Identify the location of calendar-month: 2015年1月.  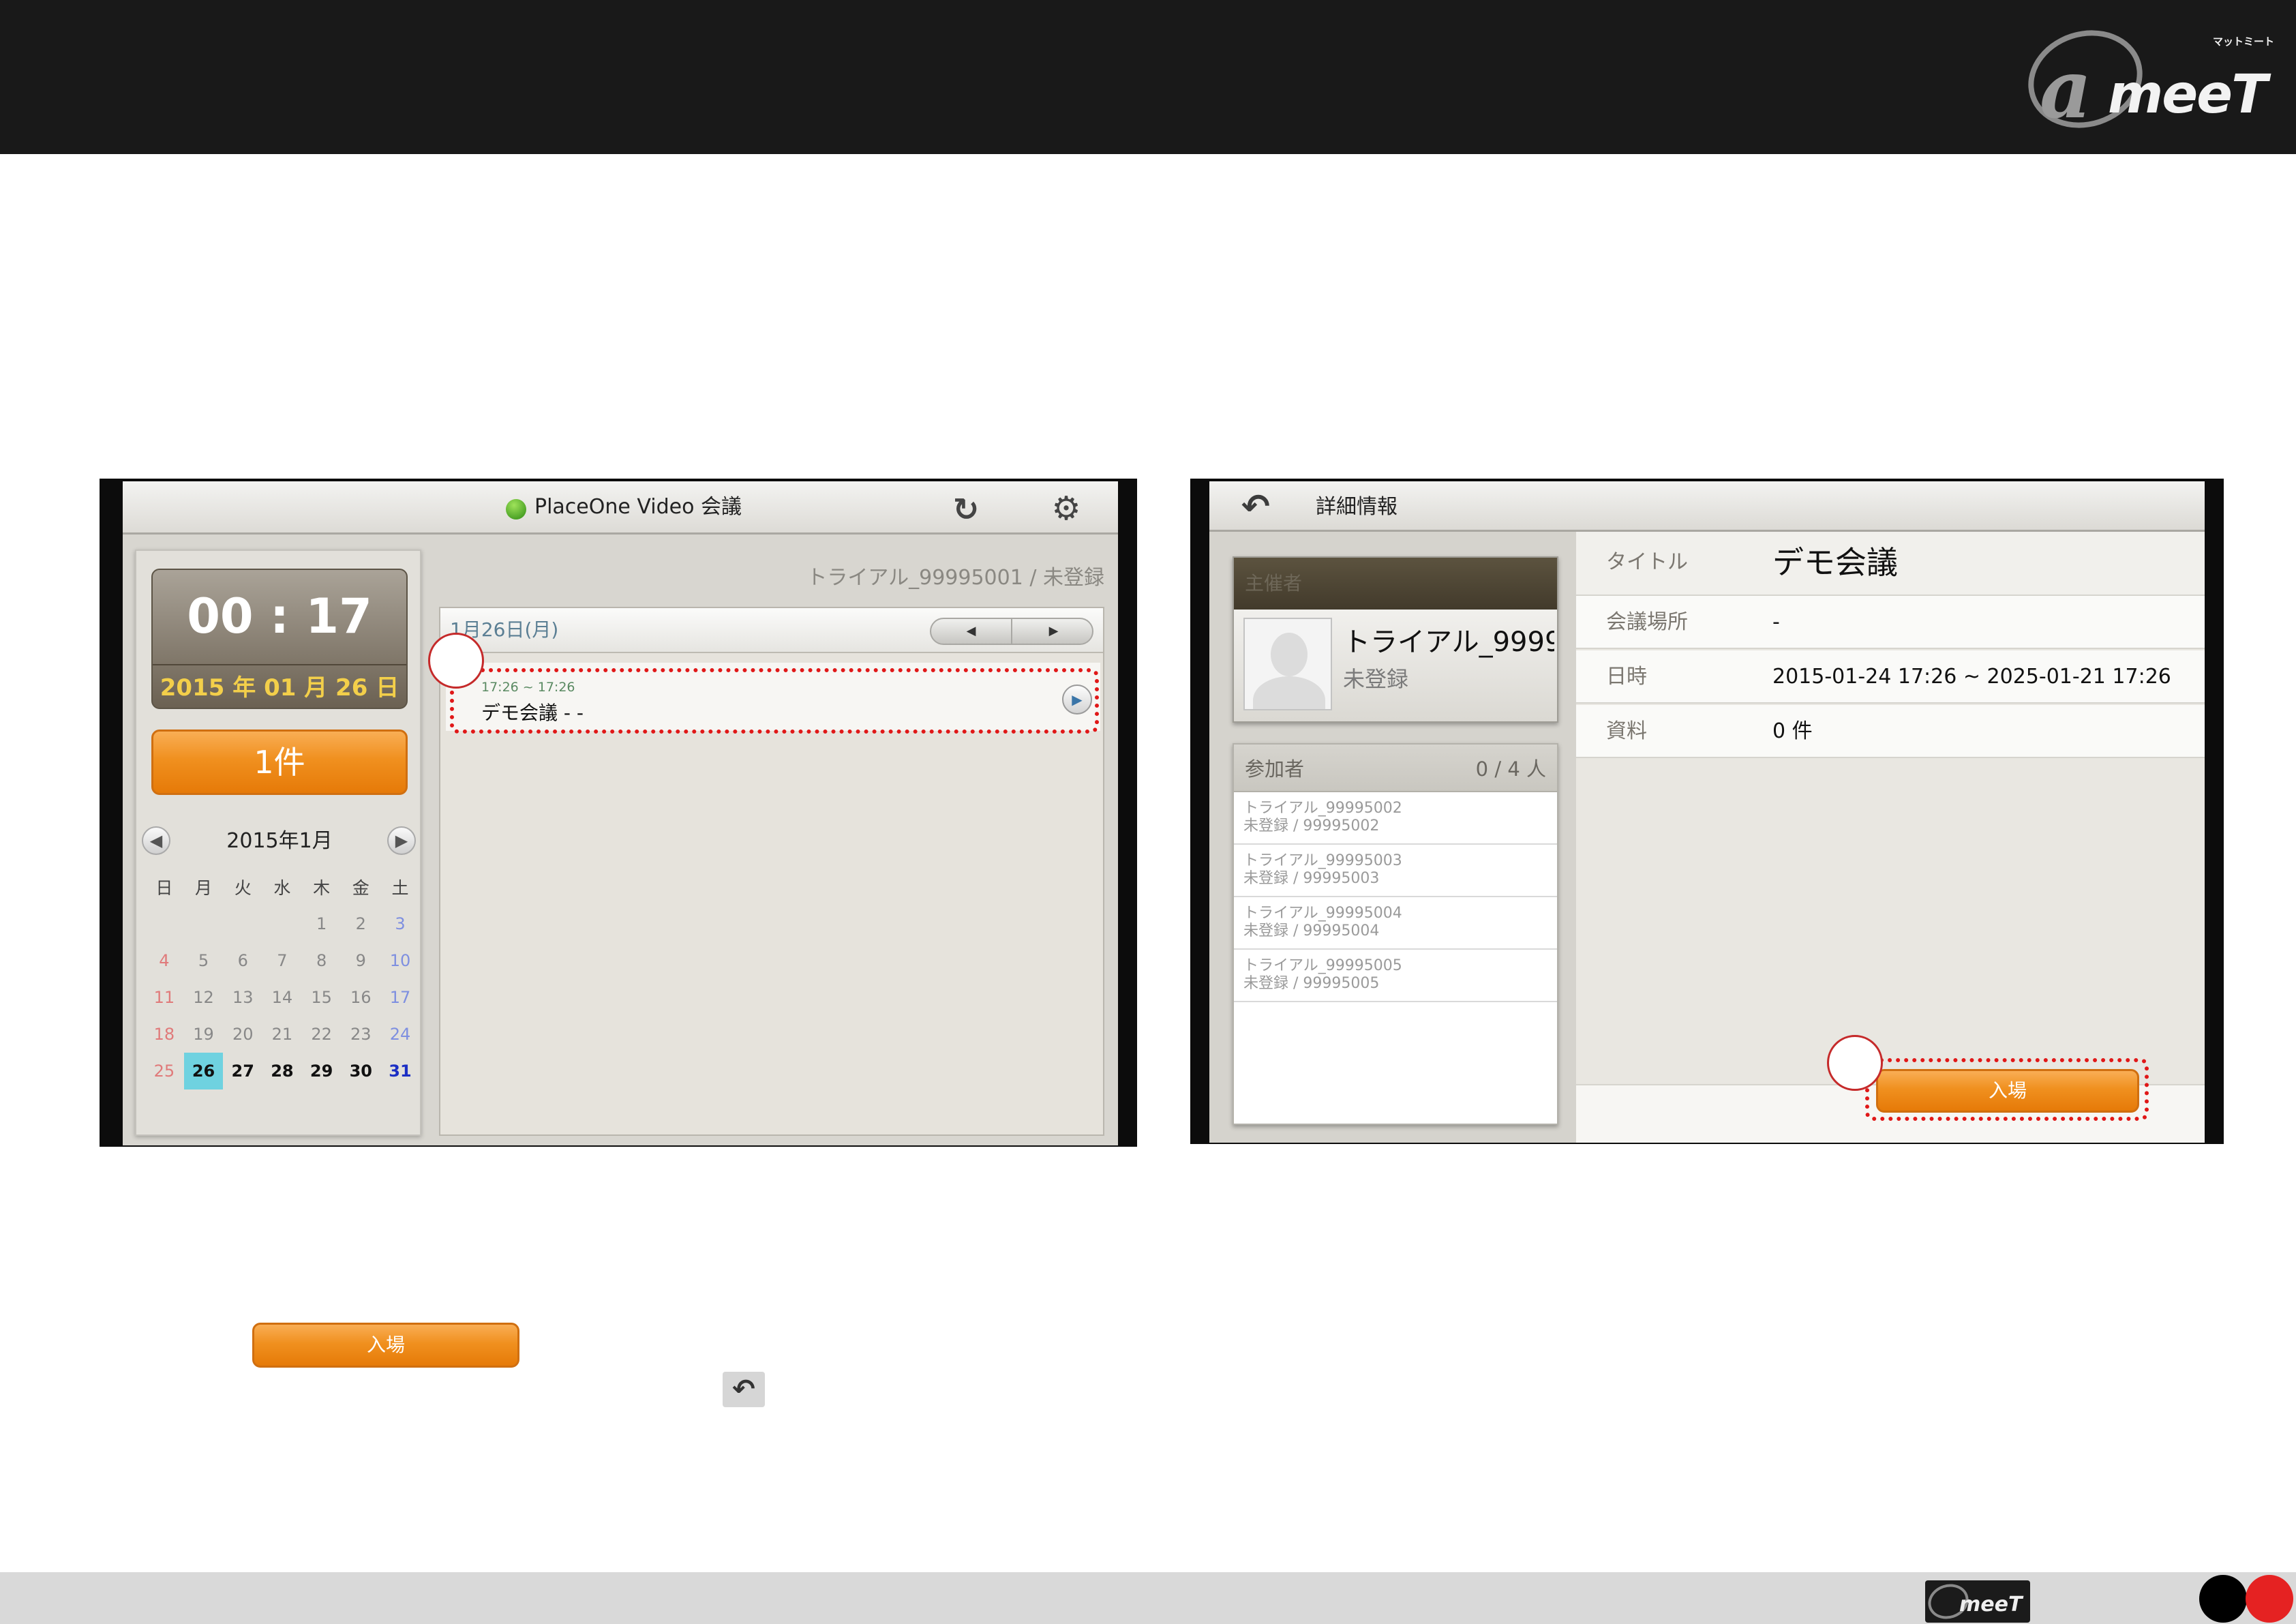
(279, 841).